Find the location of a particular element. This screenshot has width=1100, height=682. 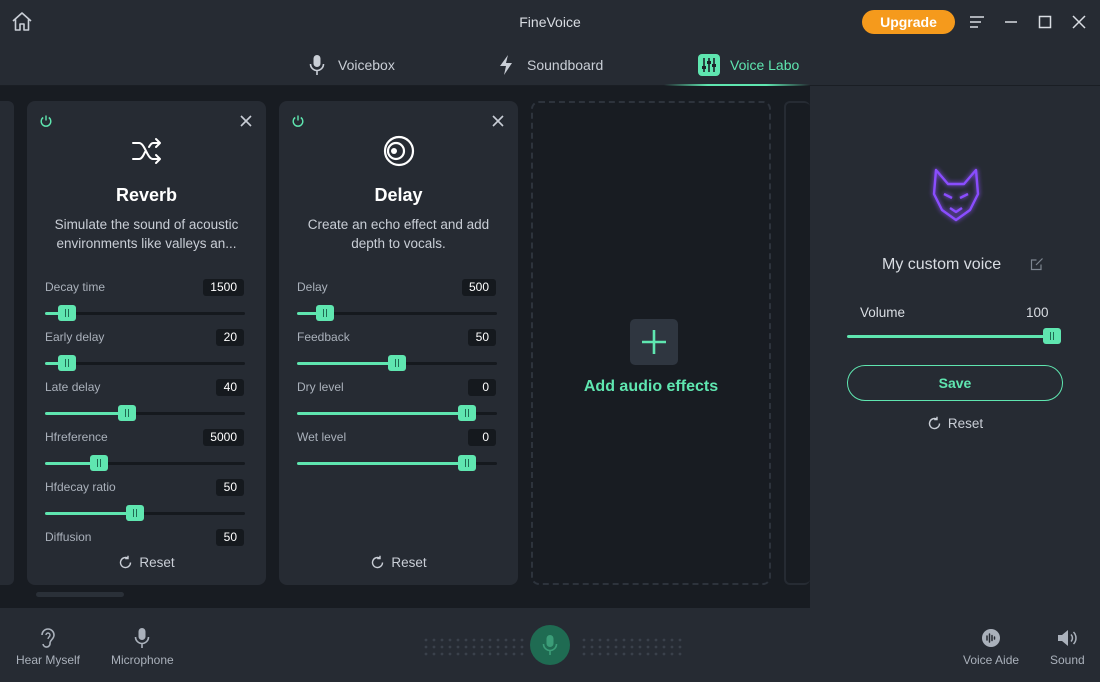

shuffle-icon is located at coordinates (146, 151).